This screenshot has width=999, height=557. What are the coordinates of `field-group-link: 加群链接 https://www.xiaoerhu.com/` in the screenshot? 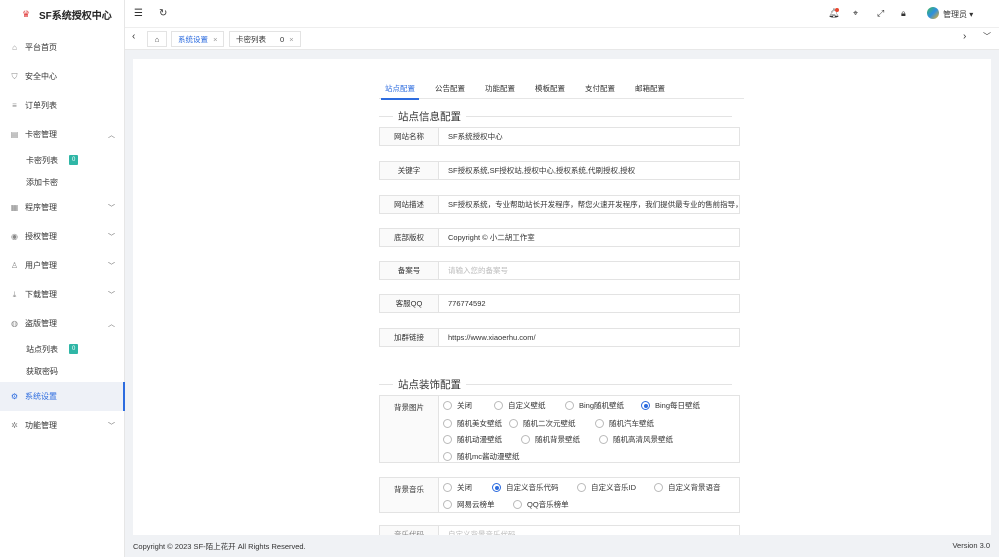 It's located at (559, 337).